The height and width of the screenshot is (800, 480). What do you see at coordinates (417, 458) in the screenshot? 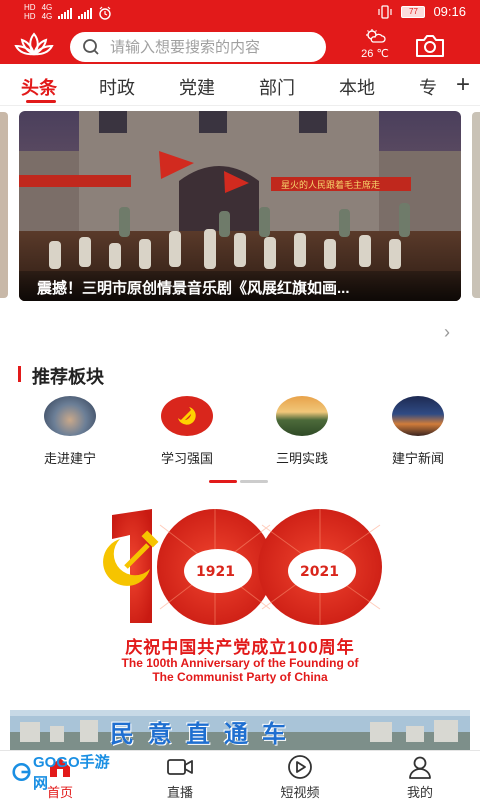
I see `recommend-item-label: 建宁新闻` at bounding box center [417, 458].